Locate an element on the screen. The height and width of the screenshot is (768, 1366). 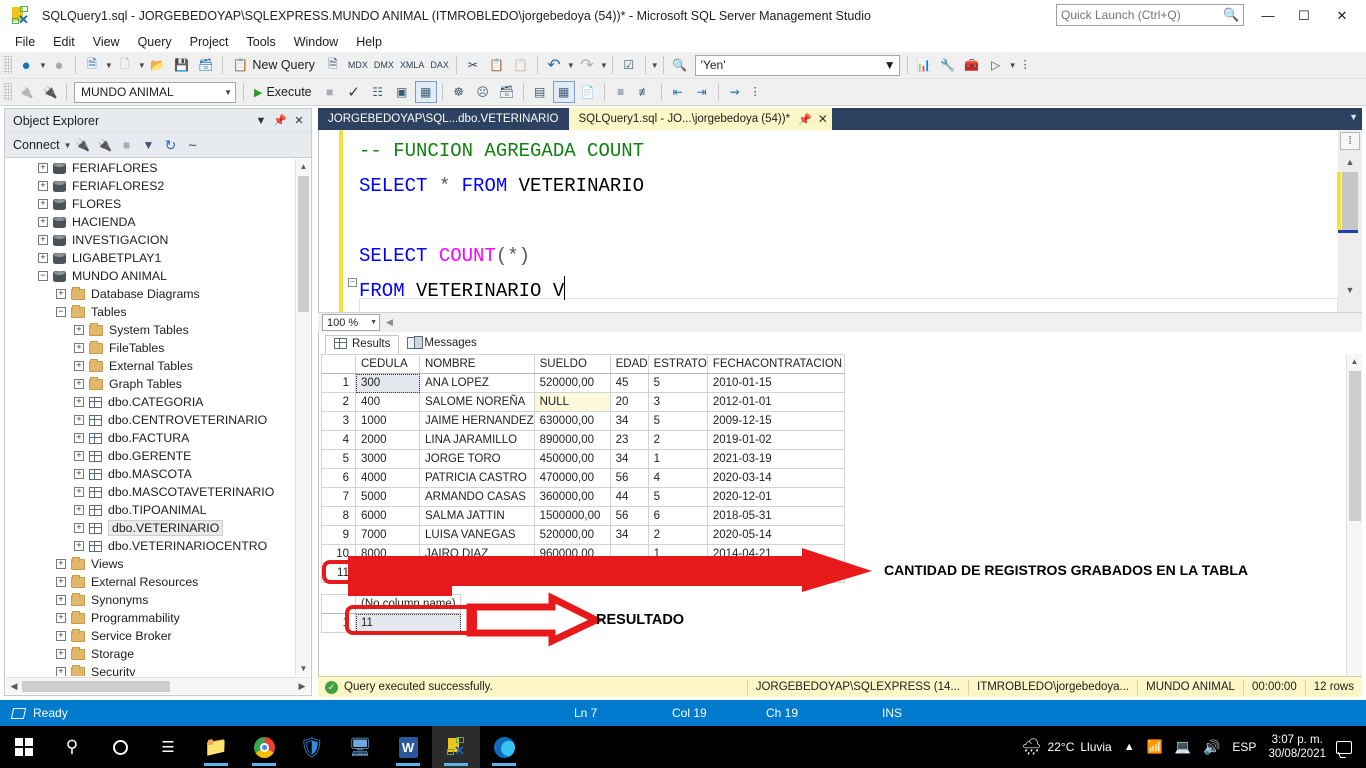
grid-cell is located at coordinates (629, 554).